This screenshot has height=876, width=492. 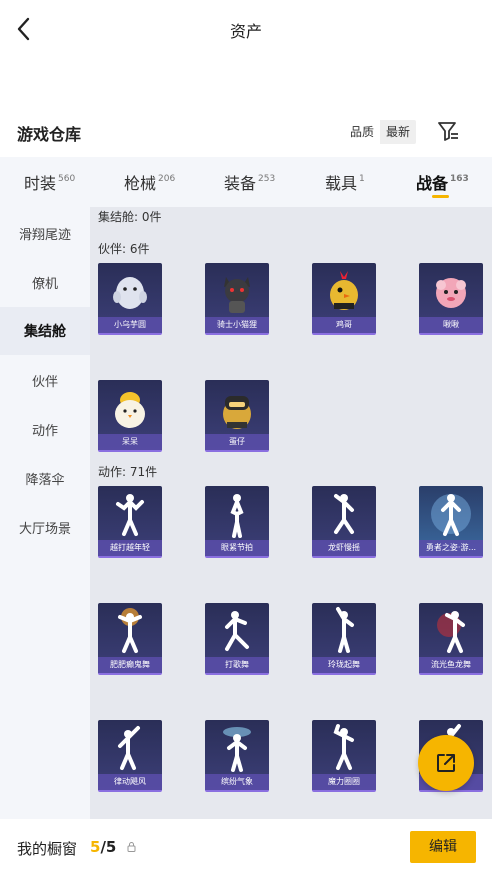 I want to click on sort-newest: 最新, so click(x=398, y=132).